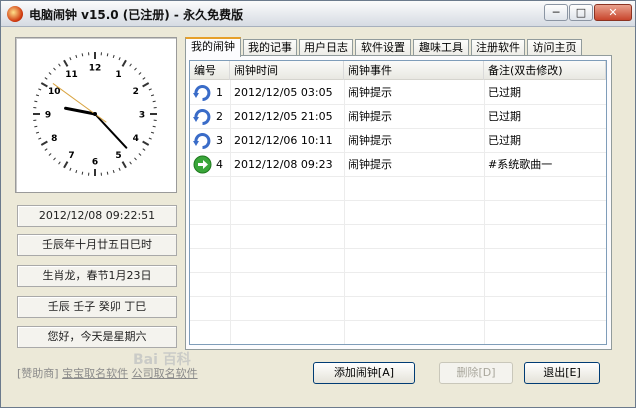 This screenshot has height=408, width=636. Describe the element at coordinates (202, 93) in the screenshot. I see `repeat-icon` at that location.